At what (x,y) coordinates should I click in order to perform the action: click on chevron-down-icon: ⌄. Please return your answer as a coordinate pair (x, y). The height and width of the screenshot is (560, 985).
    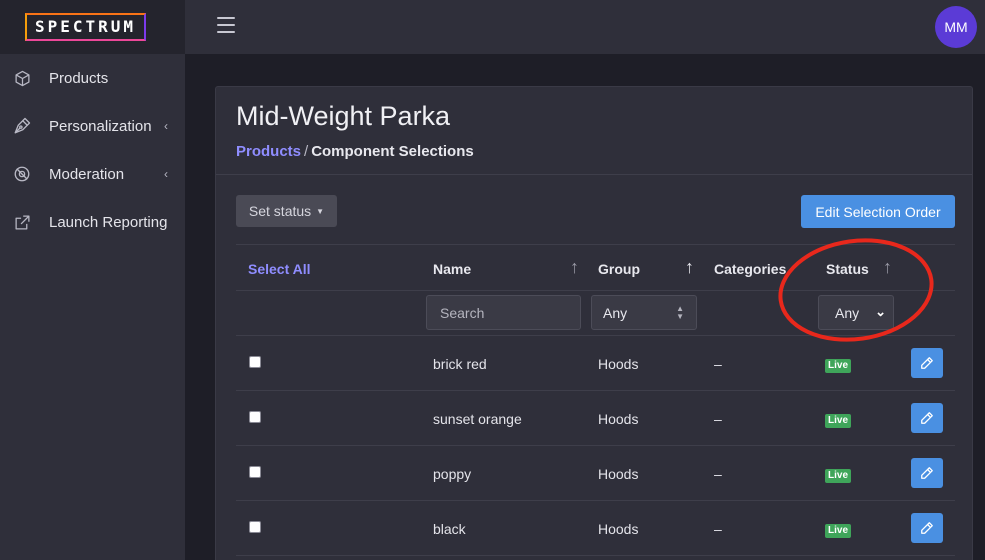
    Looking at the image, I should click on (880, 311).